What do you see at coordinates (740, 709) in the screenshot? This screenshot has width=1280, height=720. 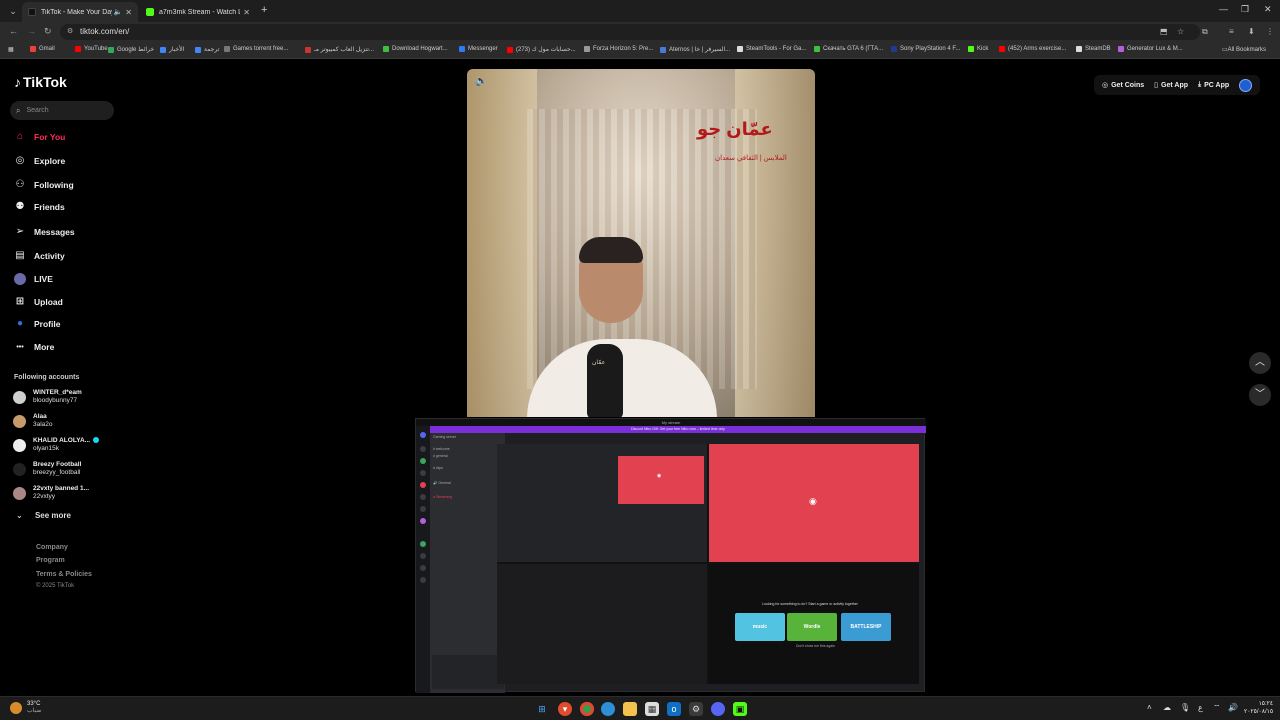 I see `kick-app-icon: ▣` at bounding box center [740, 709].